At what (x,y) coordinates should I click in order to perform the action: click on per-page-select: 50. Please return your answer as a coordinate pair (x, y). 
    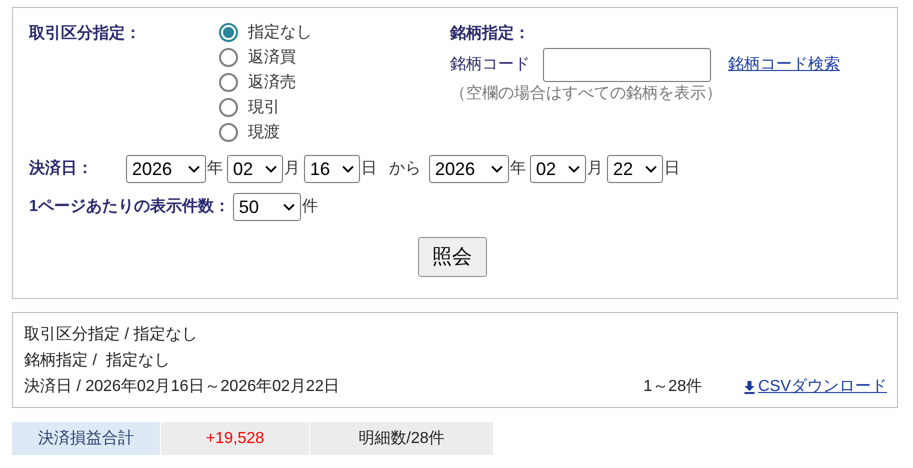
    Looking at the image, I should click on (266, 207).